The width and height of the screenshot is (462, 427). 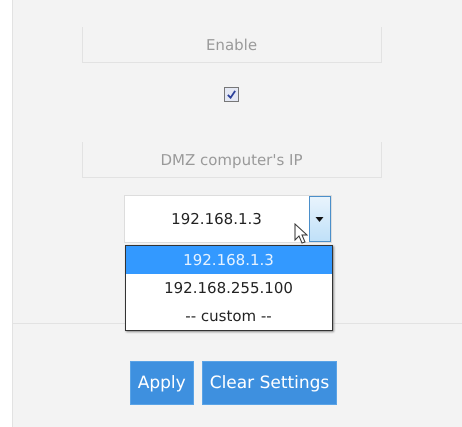 What do you see at coordinates (232, 45) in the screenshot?
I see `field-label: Enable` at bounding box center [232, 45].